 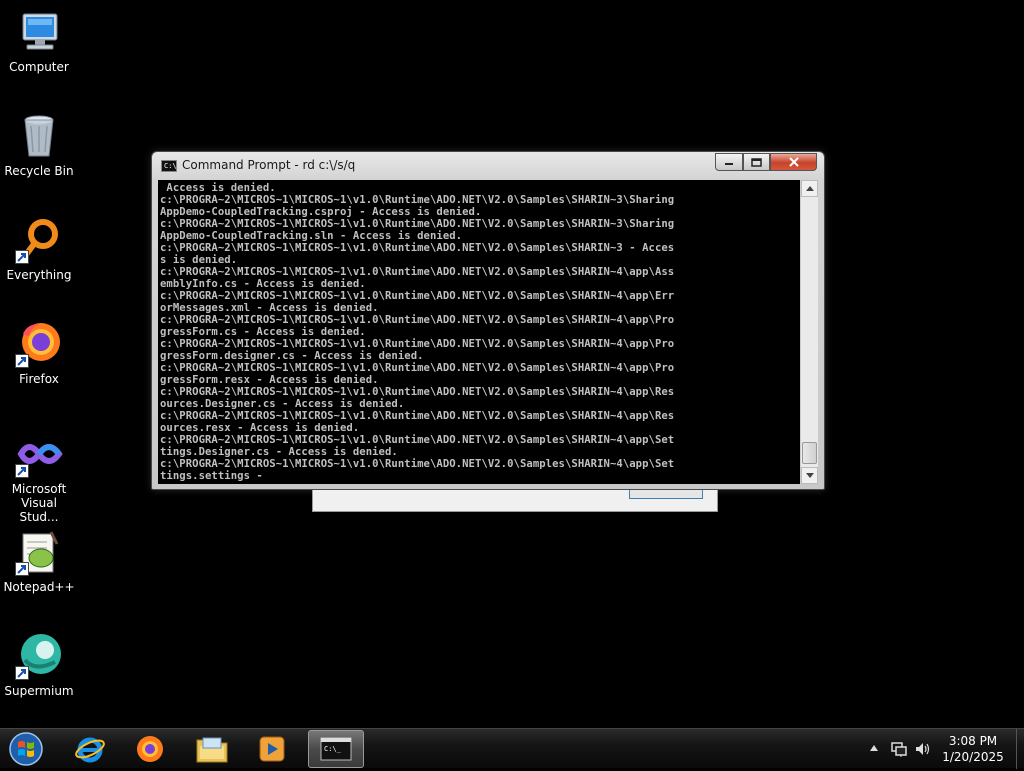 I want to click on console-line: emblyInfo.cs - Access is denied., so click(x=263, y=284).